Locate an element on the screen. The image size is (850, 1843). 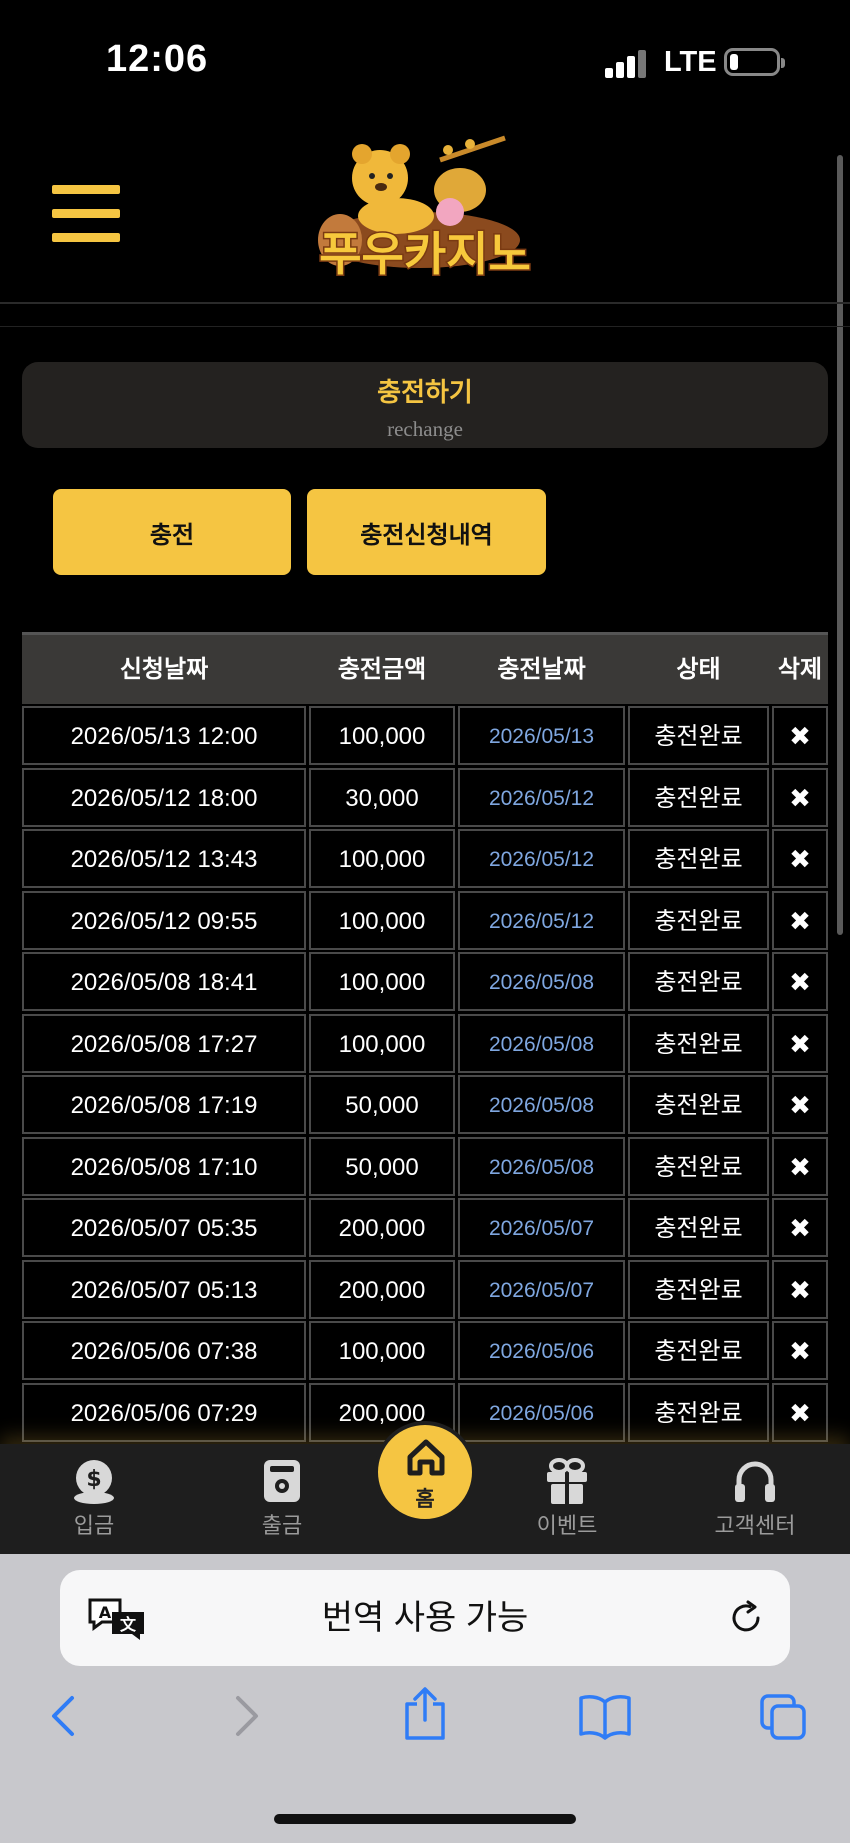
bookmarks-icon is located at coordinates (605, 1716).